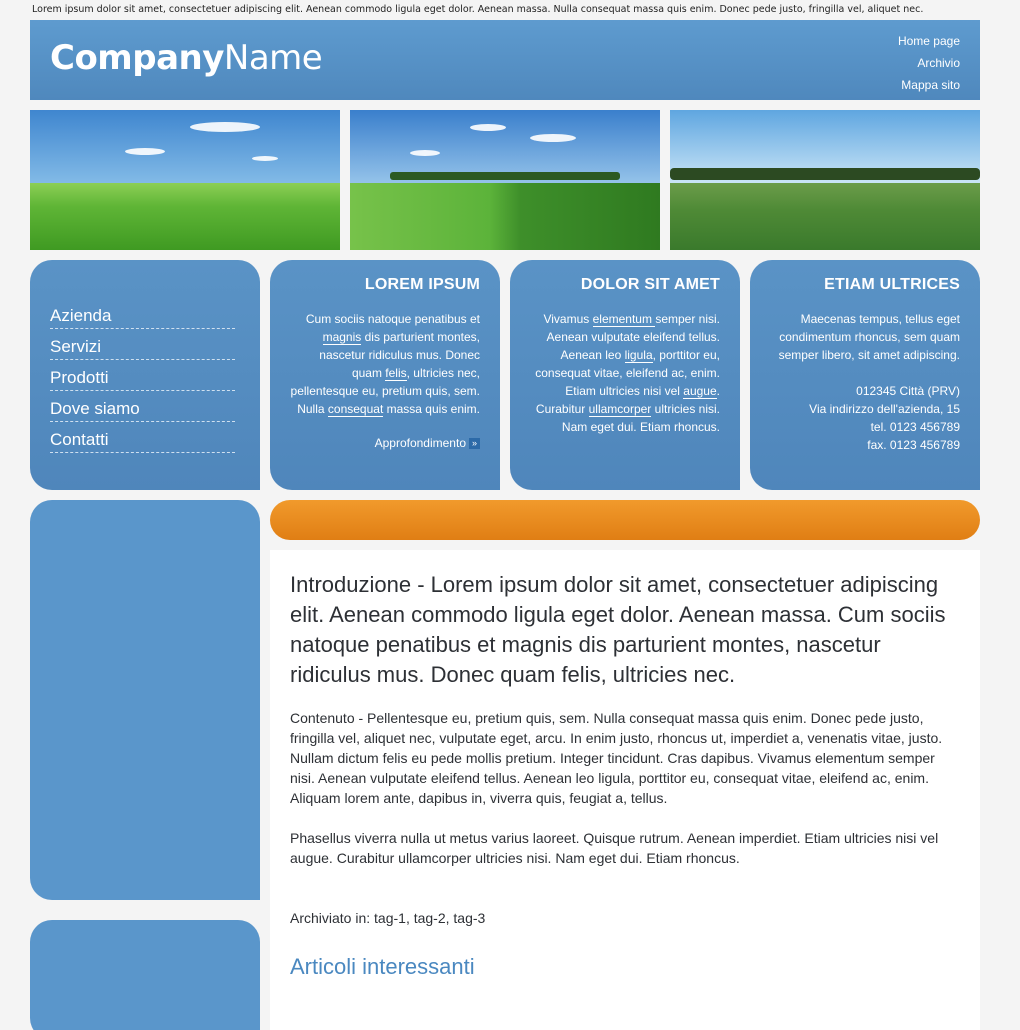  I want to click on address-phone: tel. 0123 456789, so click(915, 427).